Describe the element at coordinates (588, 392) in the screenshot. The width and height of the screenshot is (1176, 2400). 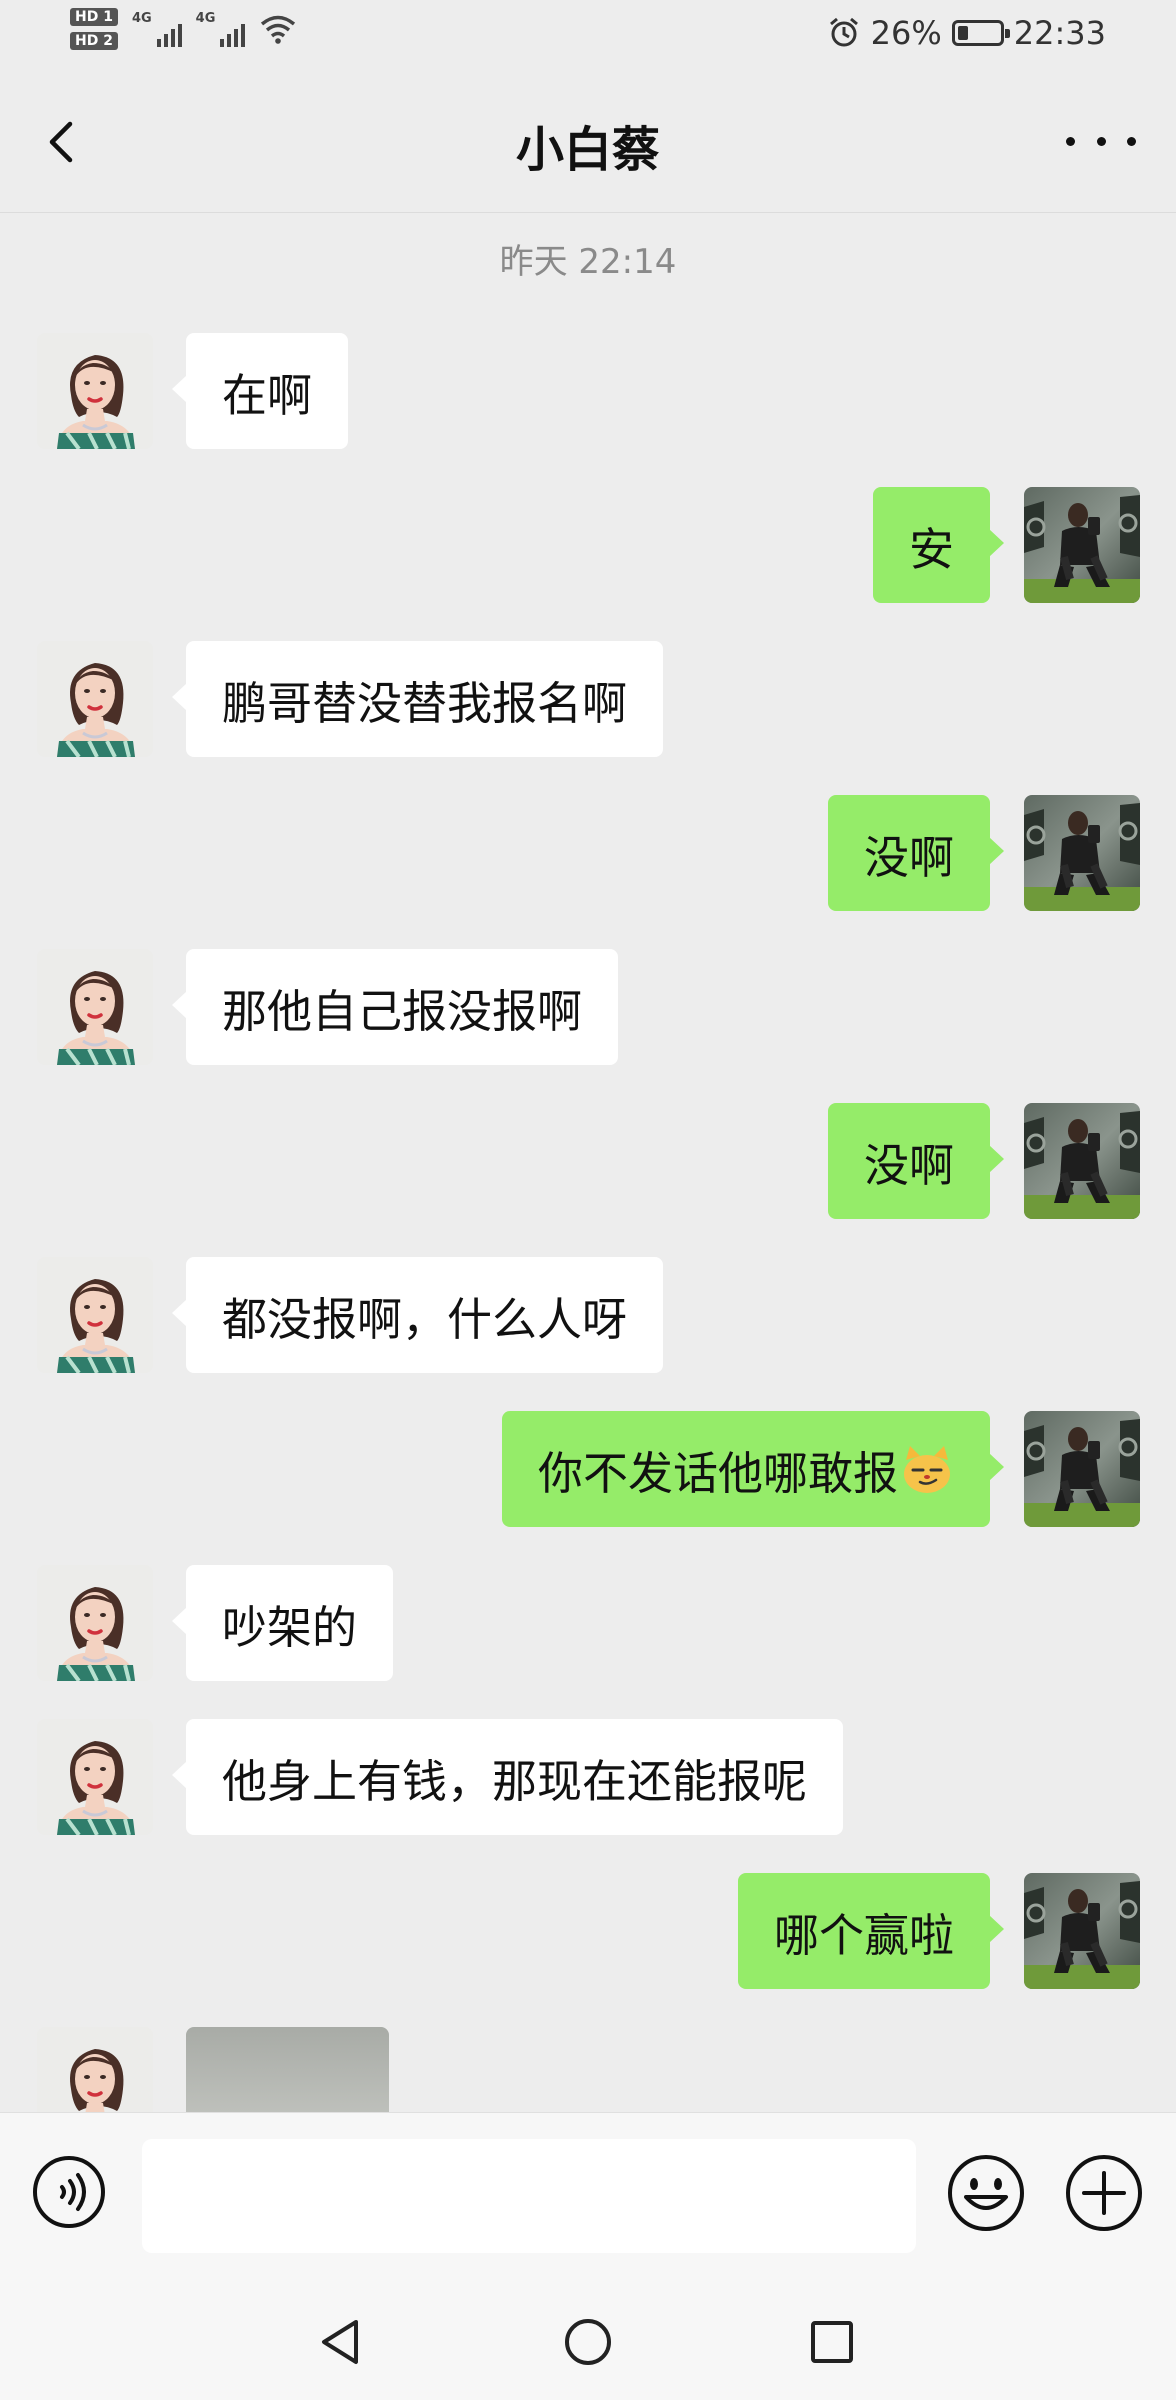
I see `message-row: 在啊` at that location.